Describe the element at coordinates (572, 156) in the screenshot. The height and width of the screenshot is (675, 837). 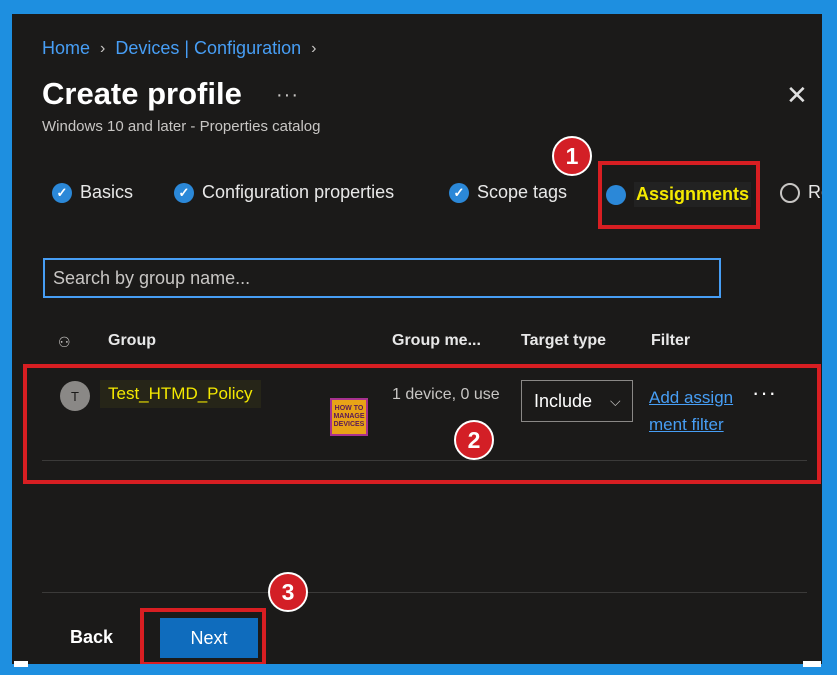
I see `annotation-badge-1: 1` at that location.